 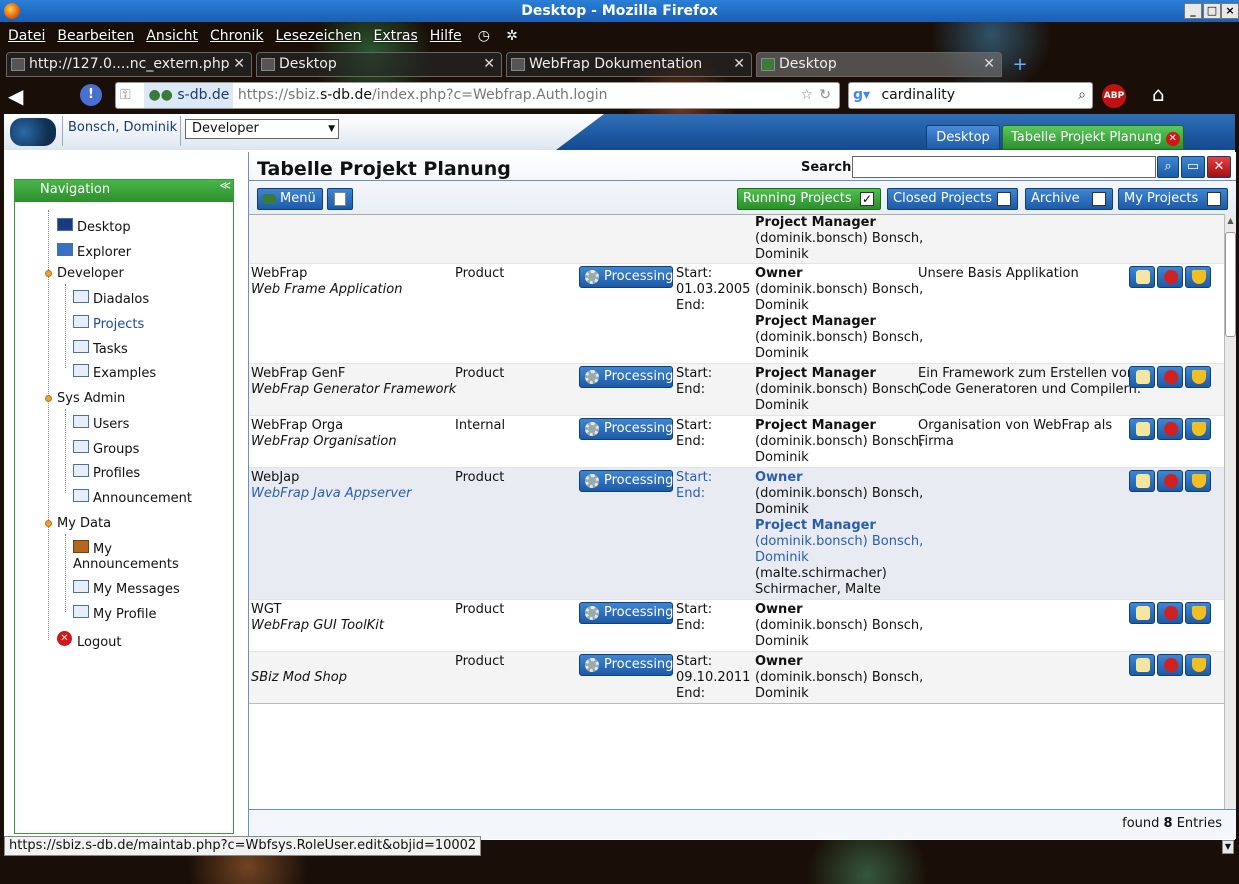 What do you see at coordinates (1172, 139) in the screenshot?
I see `close-tab-icon: ✕` at bounding box center [1172, 139].